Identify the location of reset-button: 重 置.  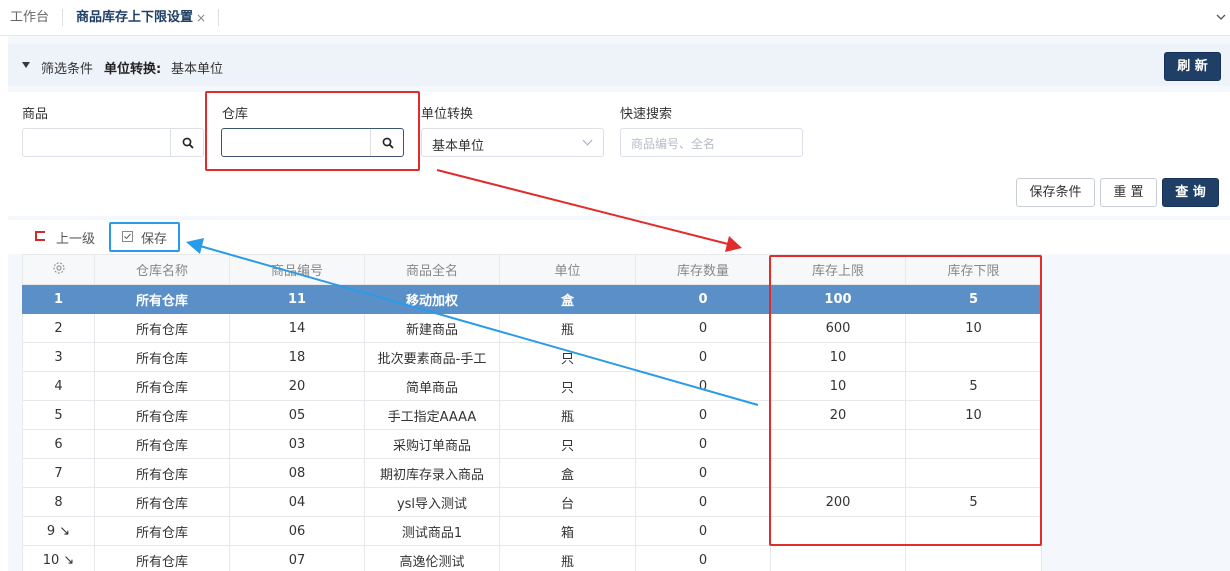
(1128, 192).